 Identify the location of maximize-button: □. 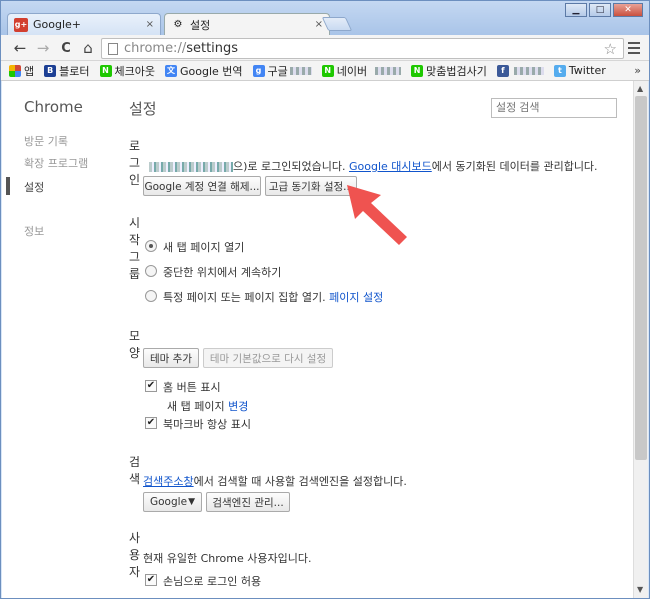
(600, 10).